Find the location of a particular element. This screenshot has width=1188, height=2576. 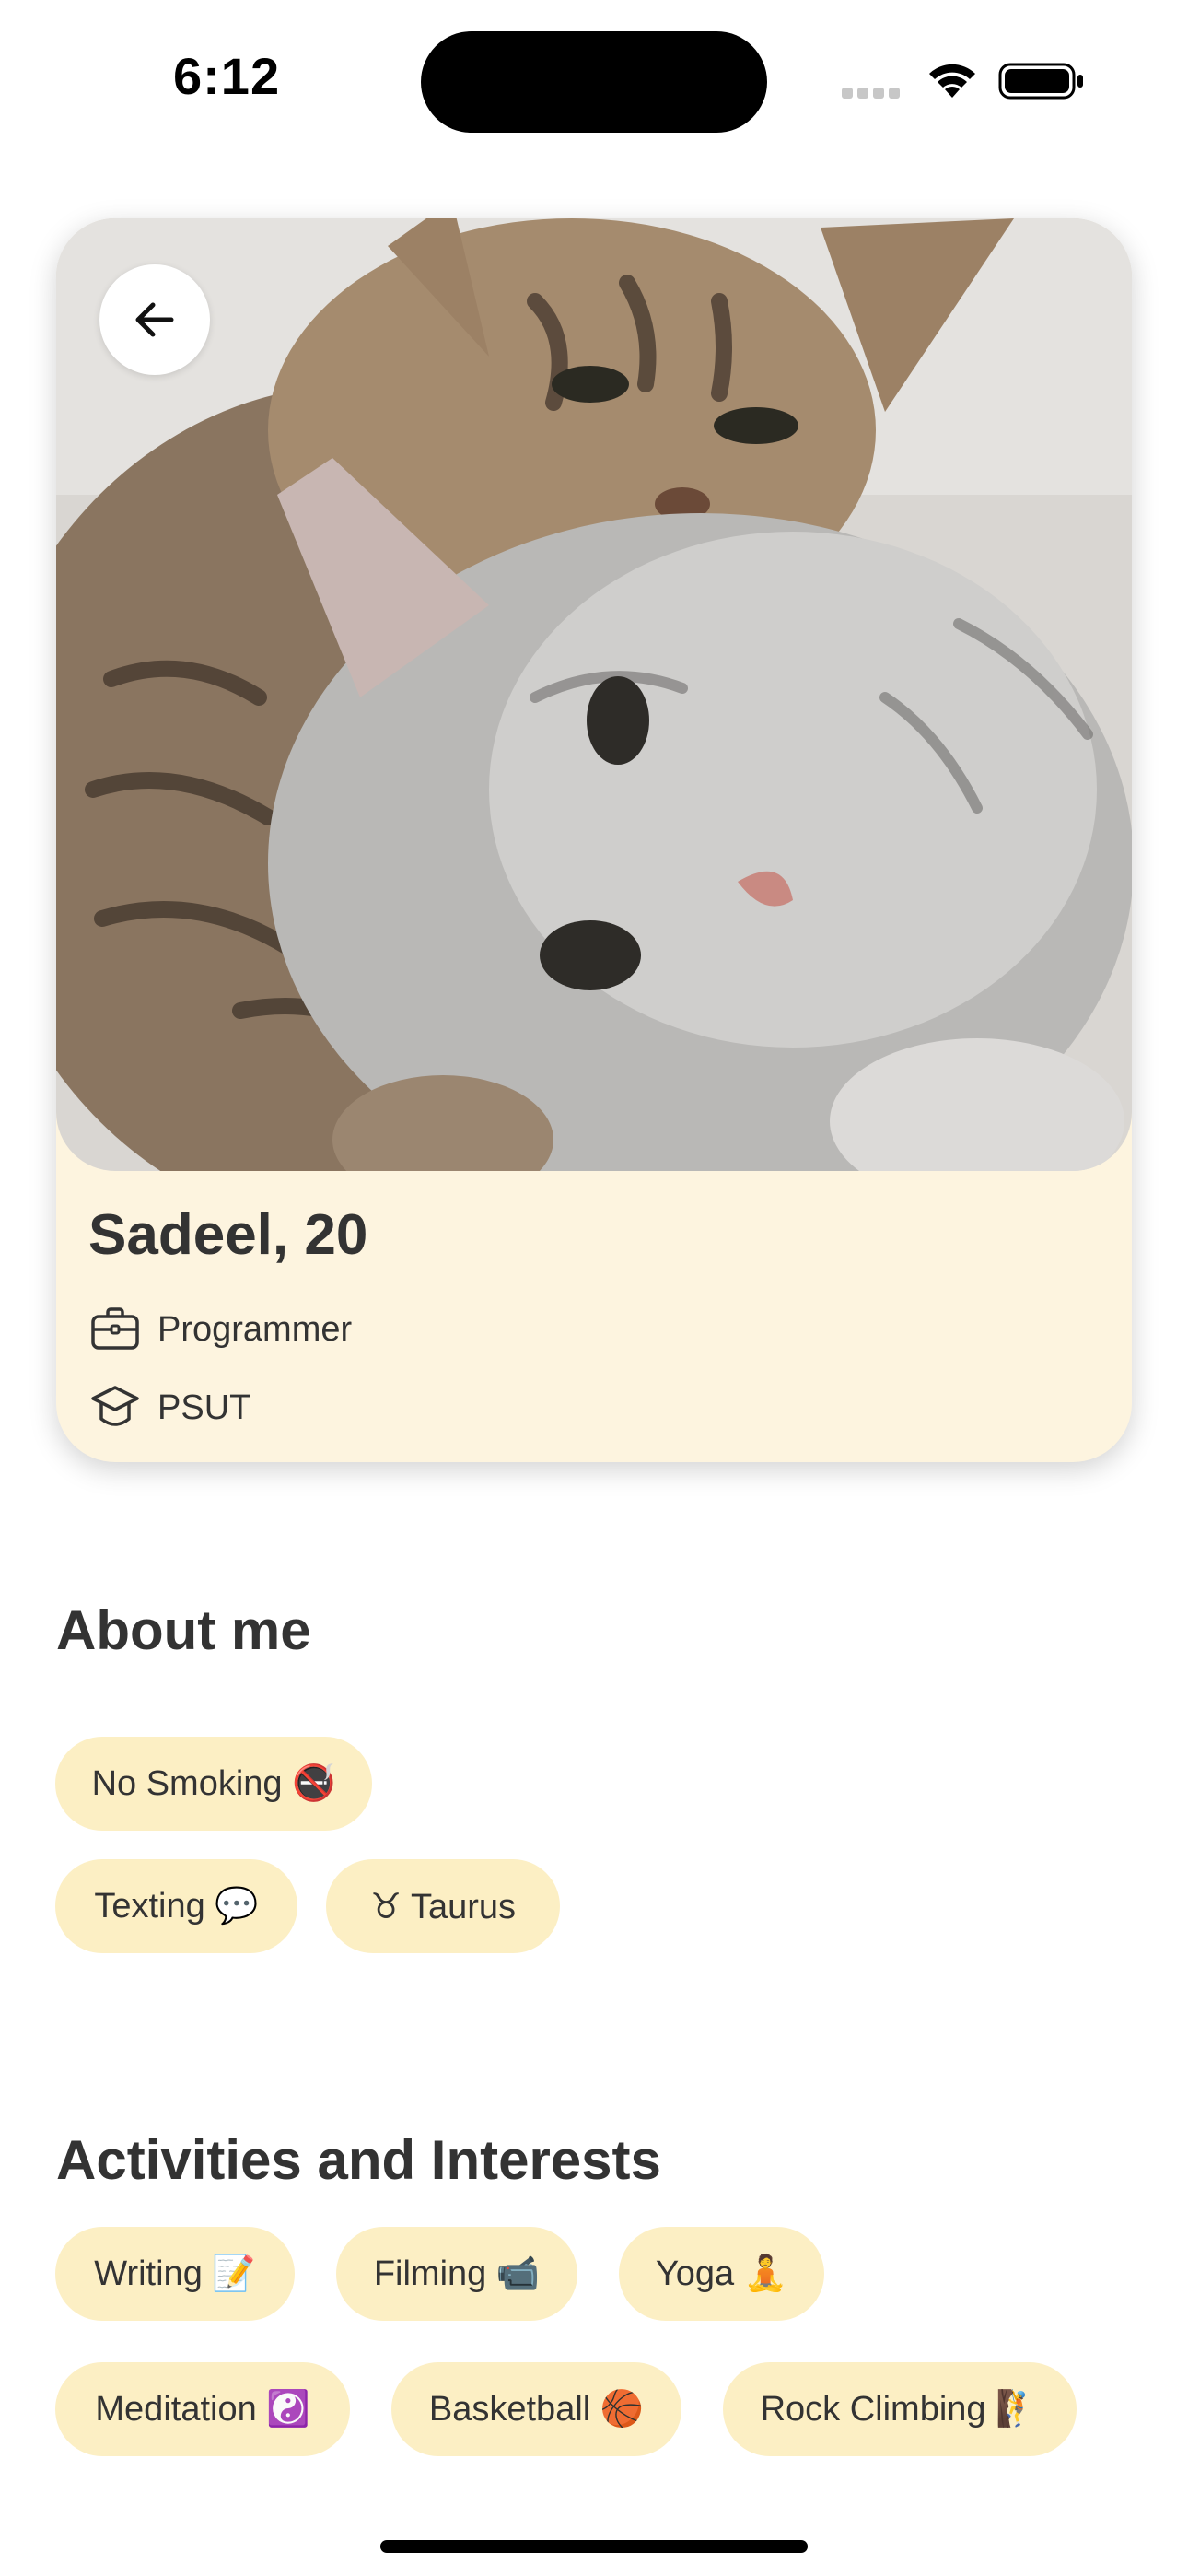

status-time: 6:12 is located at coordinates (227, 76).